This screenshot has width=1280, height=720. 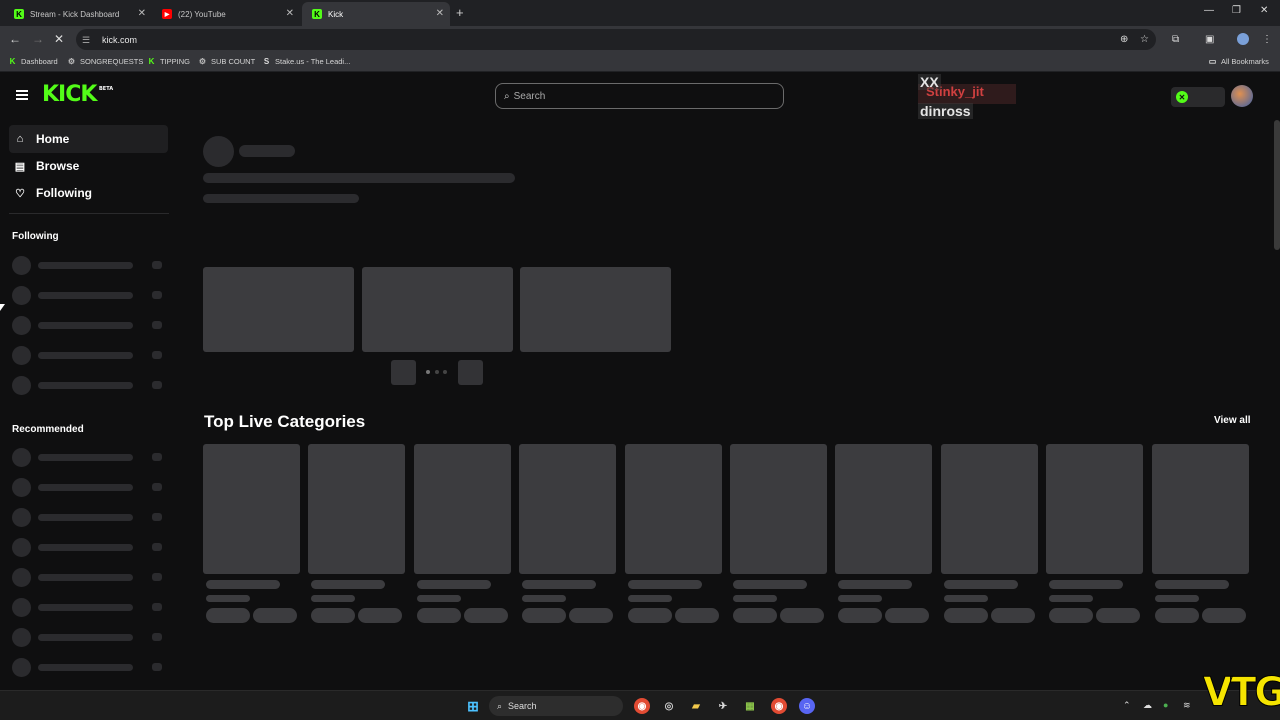 I want to click on sidebar-item-home: ⌂ Home, so click(x=88, y=139).